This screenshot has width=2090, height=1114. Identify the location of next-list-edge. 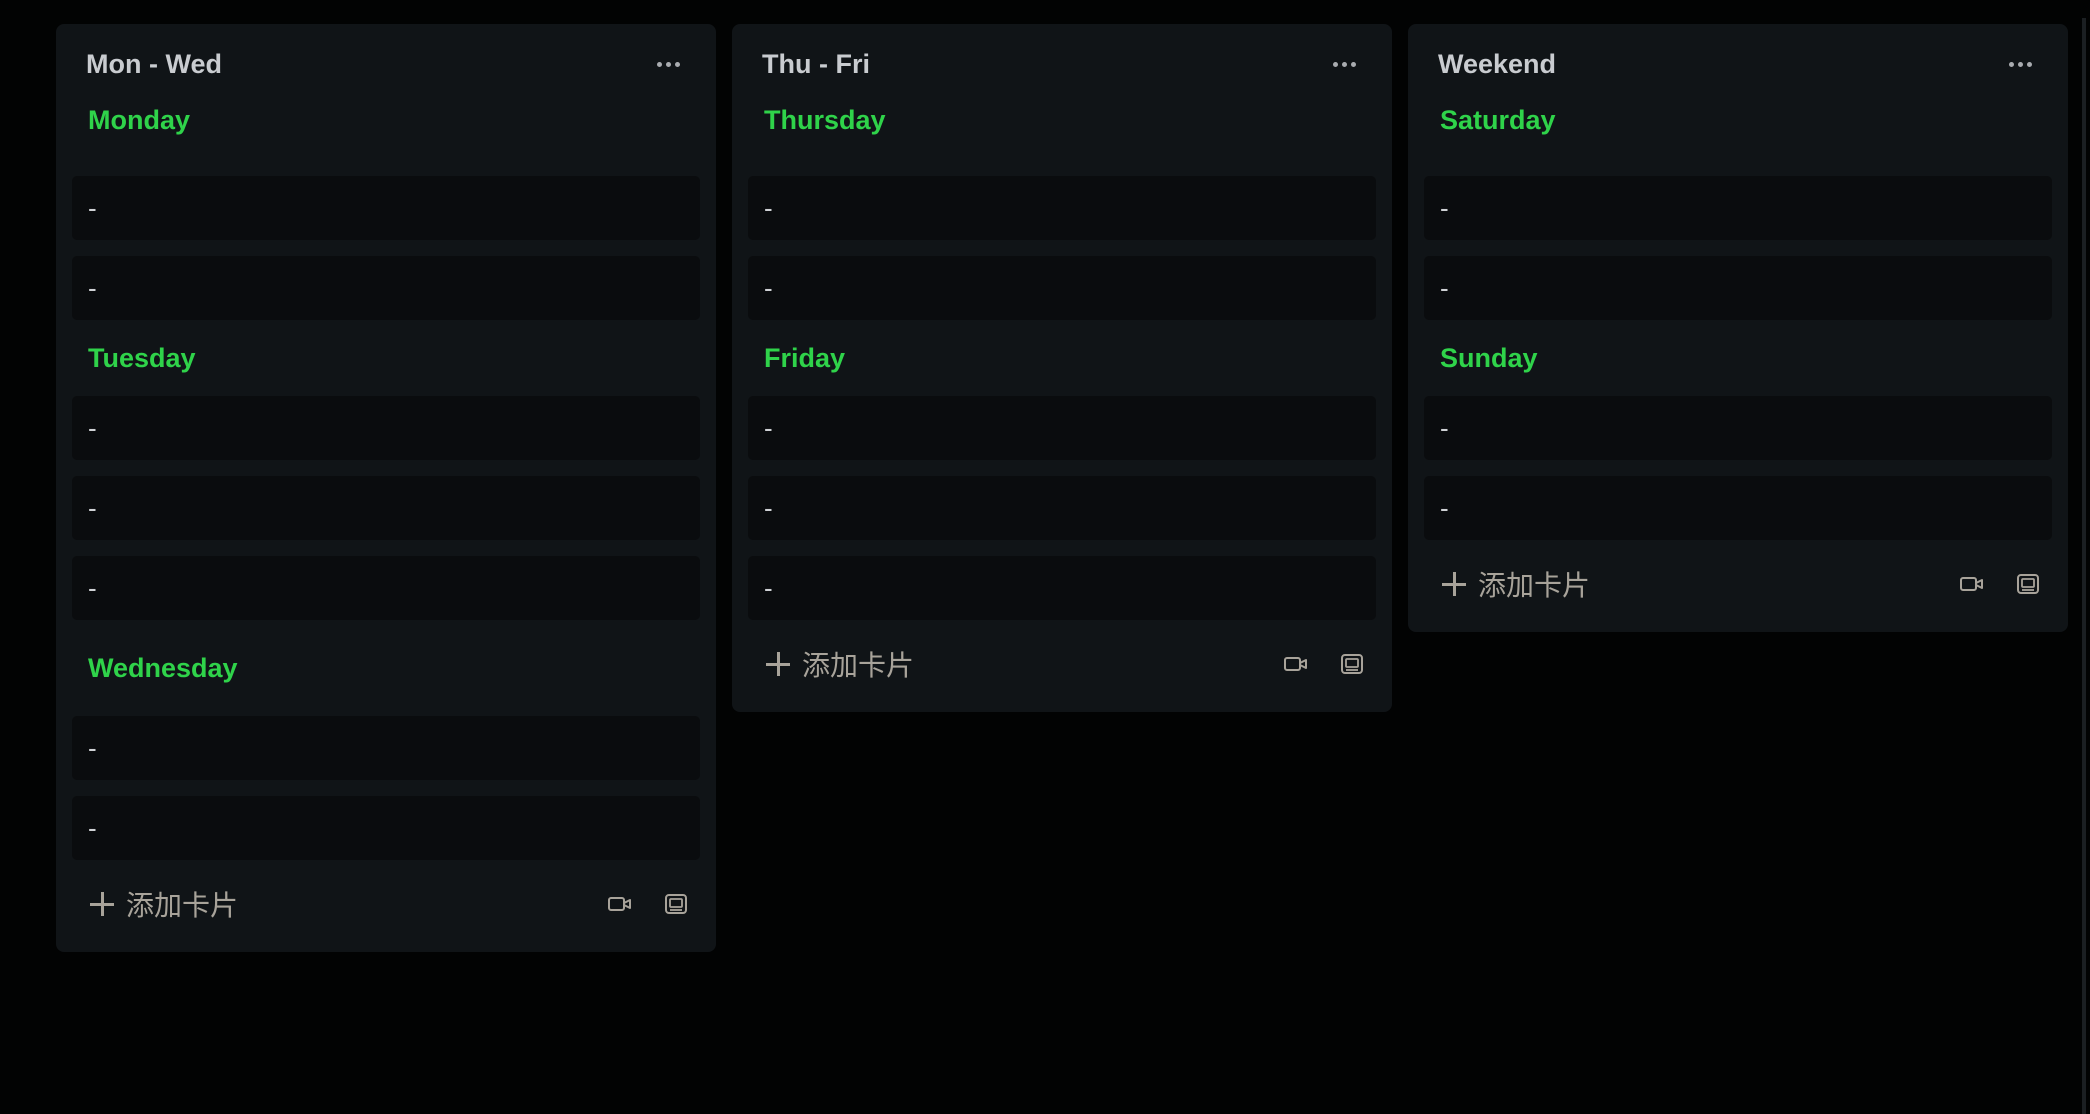
(2084, 566).